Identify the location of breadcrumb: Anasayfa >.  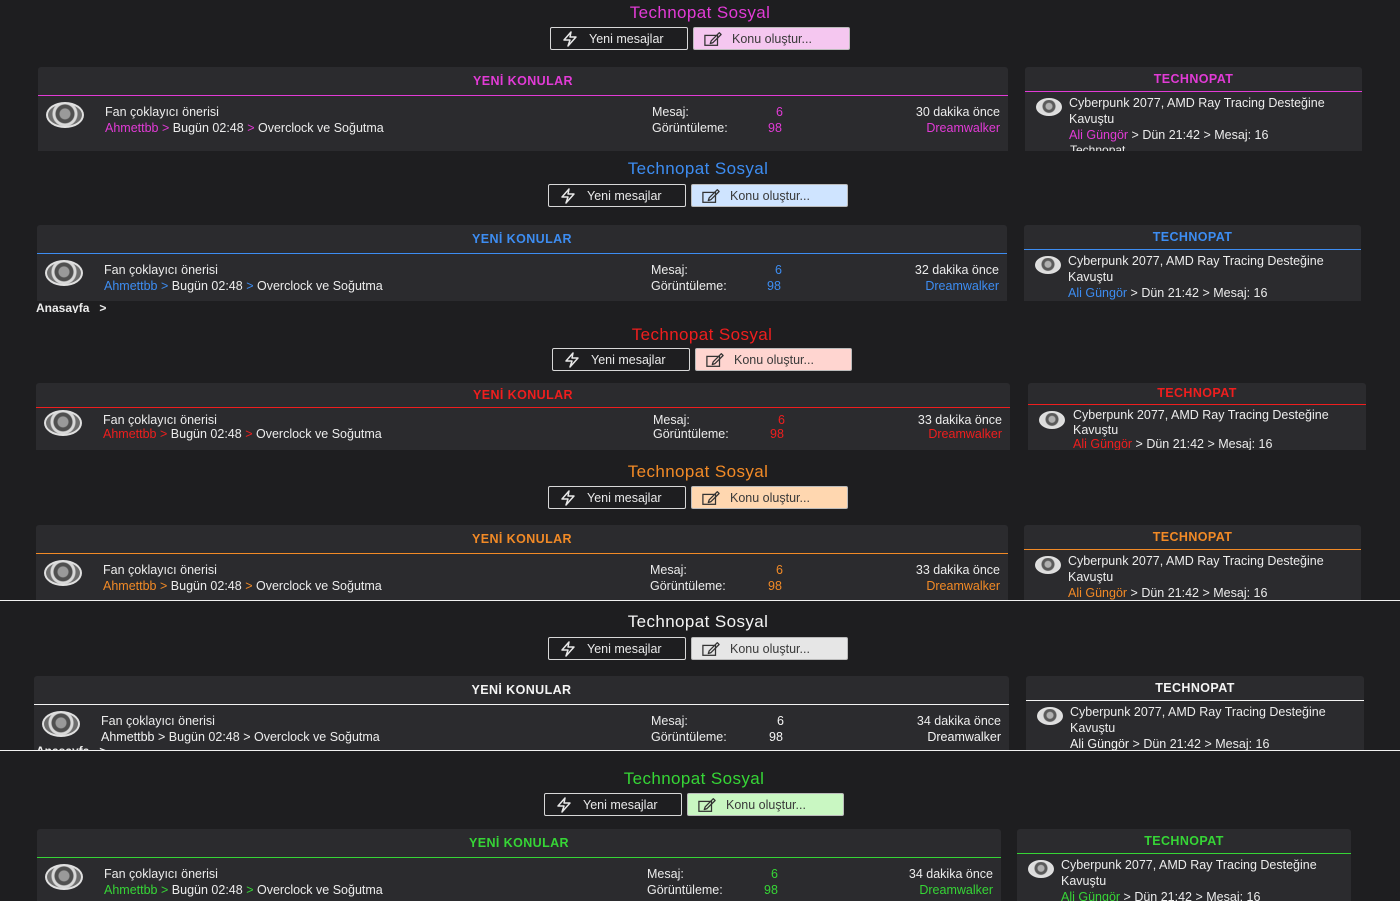
(71, 307).